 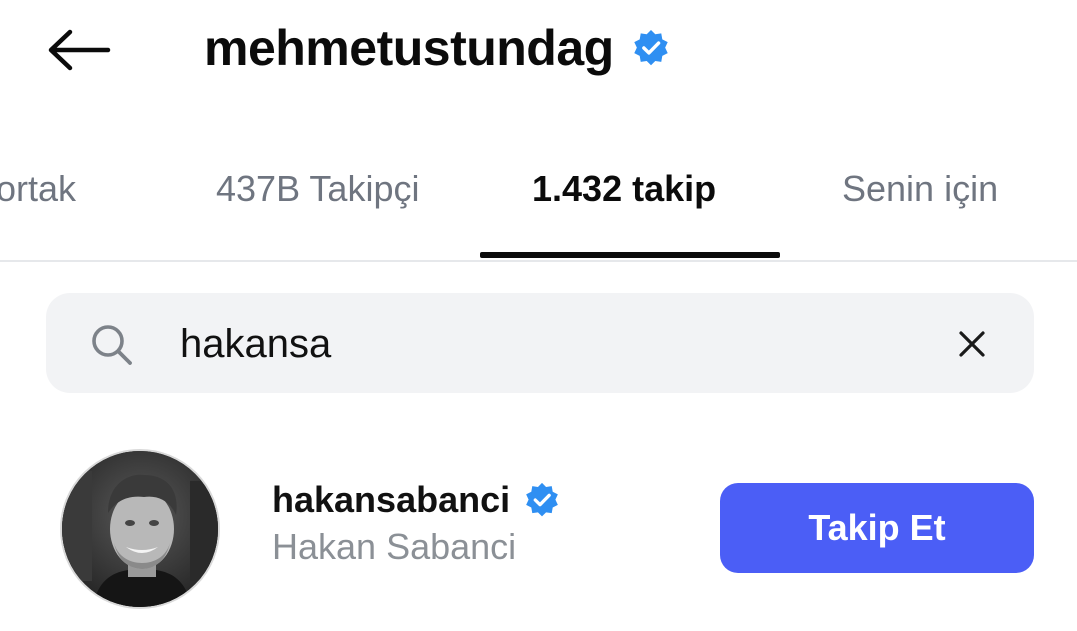 I want to click on result-username-wrap: hakansabanci, so click(x=416, y=500).